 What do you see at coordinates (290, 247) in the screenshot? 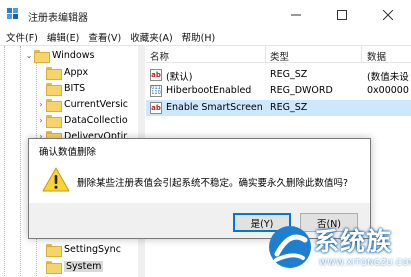
I see `watermark-logo-icon` at bounding box center [290, 247].